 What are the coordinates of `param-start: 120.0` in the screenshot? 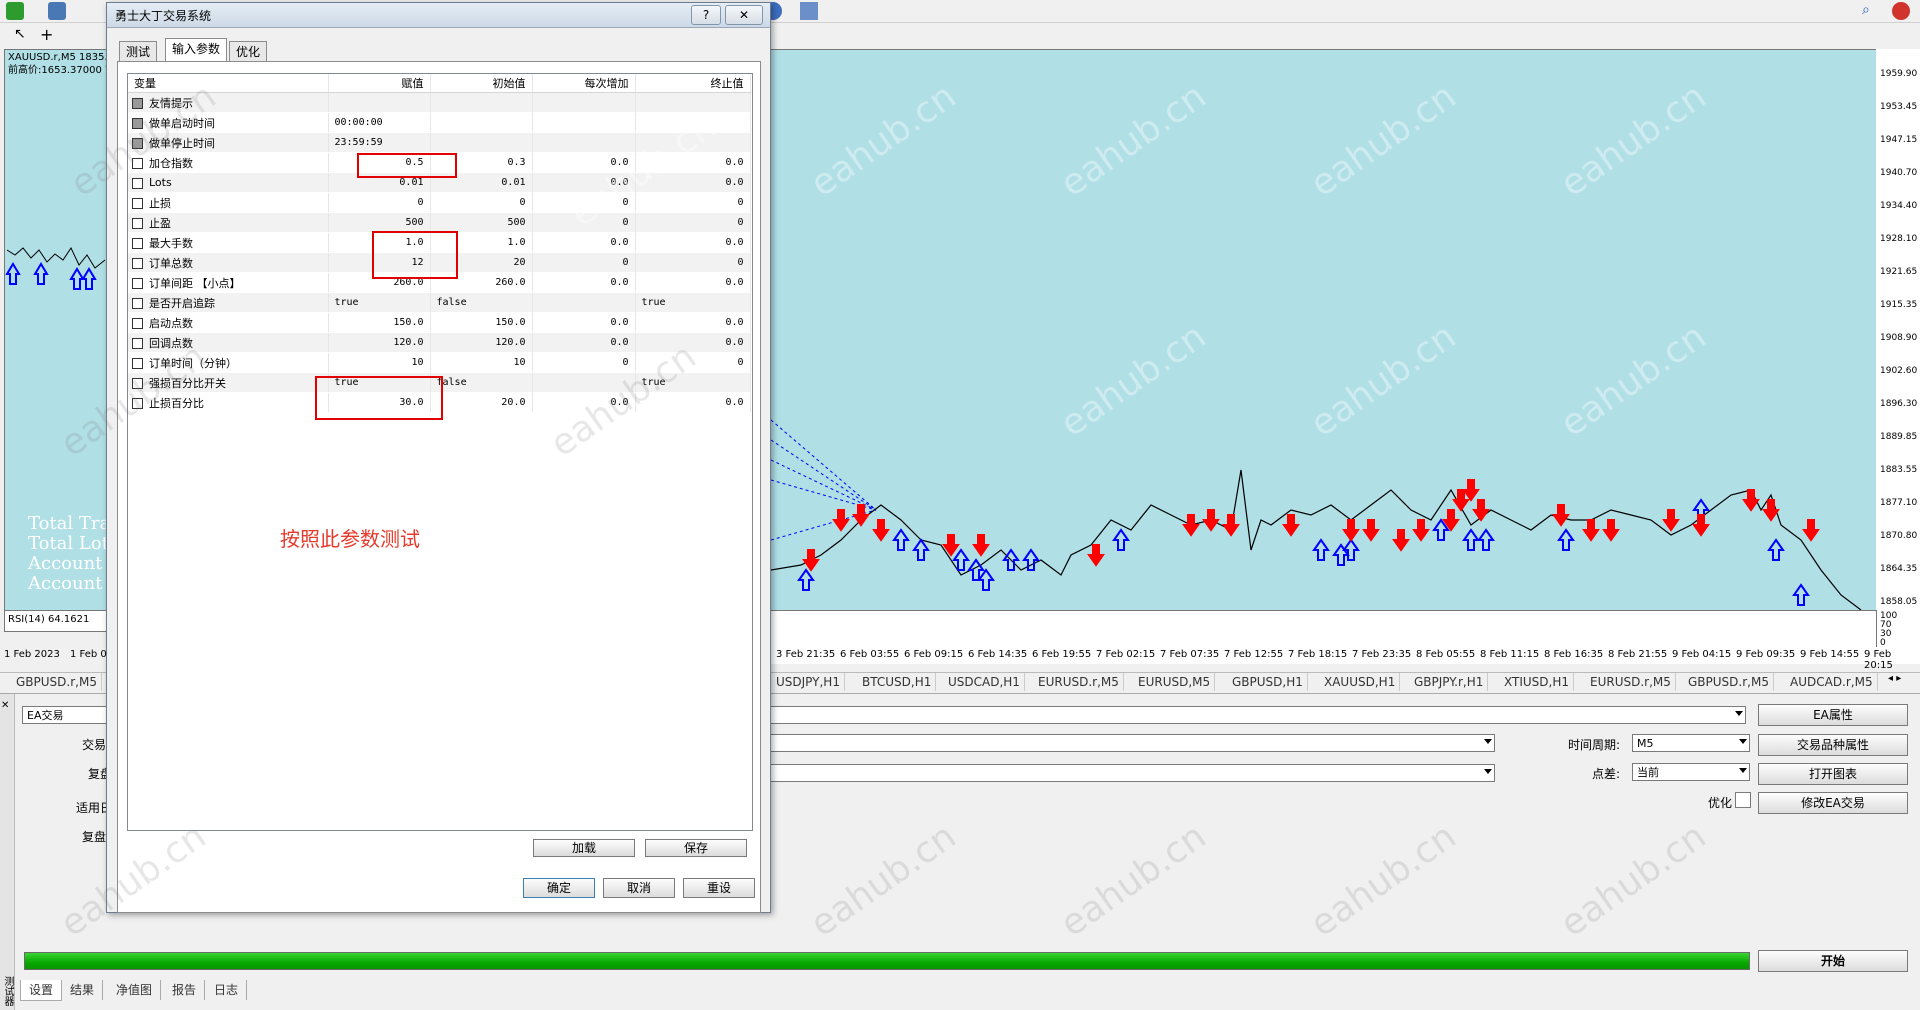 It's located at (481, 342).